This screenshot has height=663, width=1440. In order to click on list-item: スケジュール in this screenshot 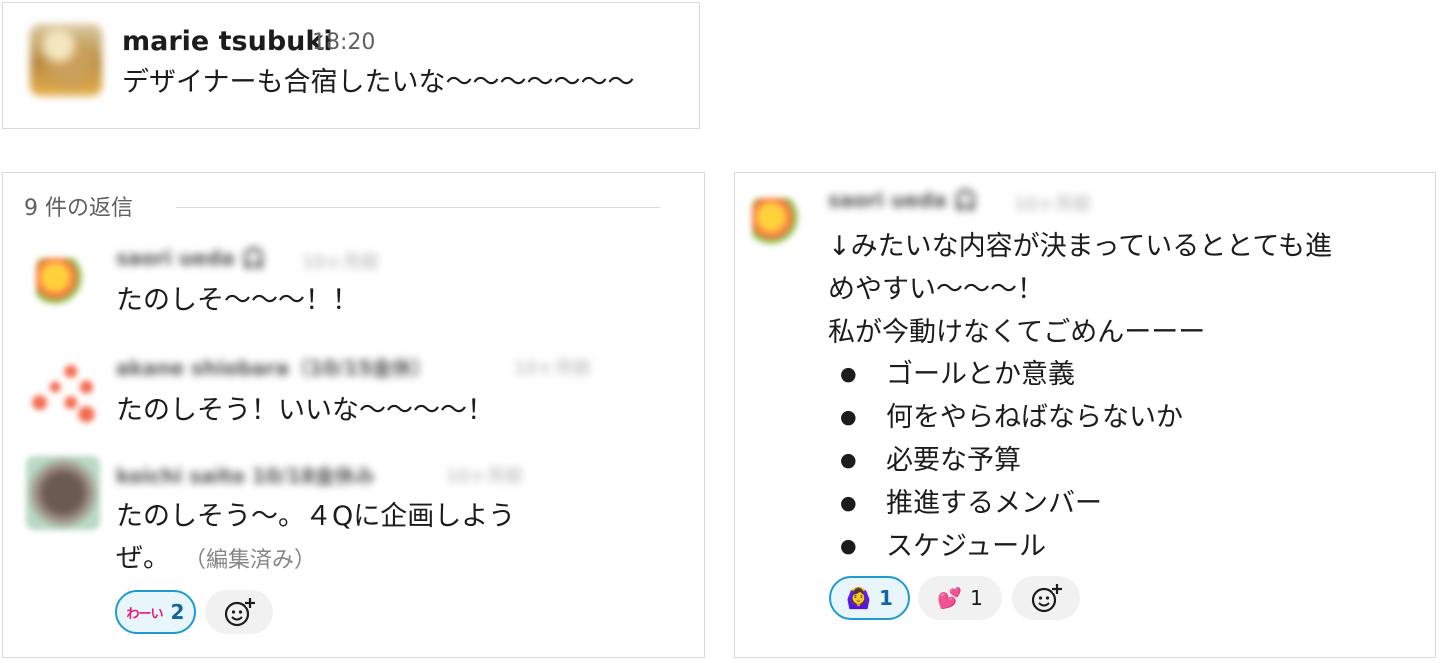, I will do `click(1005, 546)`.